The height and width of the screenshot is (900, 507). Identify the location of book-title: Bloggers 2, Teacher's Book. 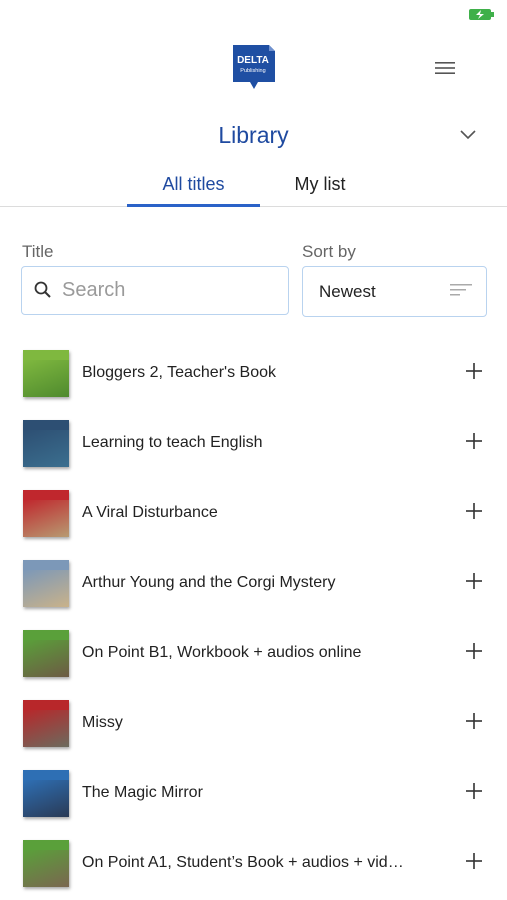
(179, 372).